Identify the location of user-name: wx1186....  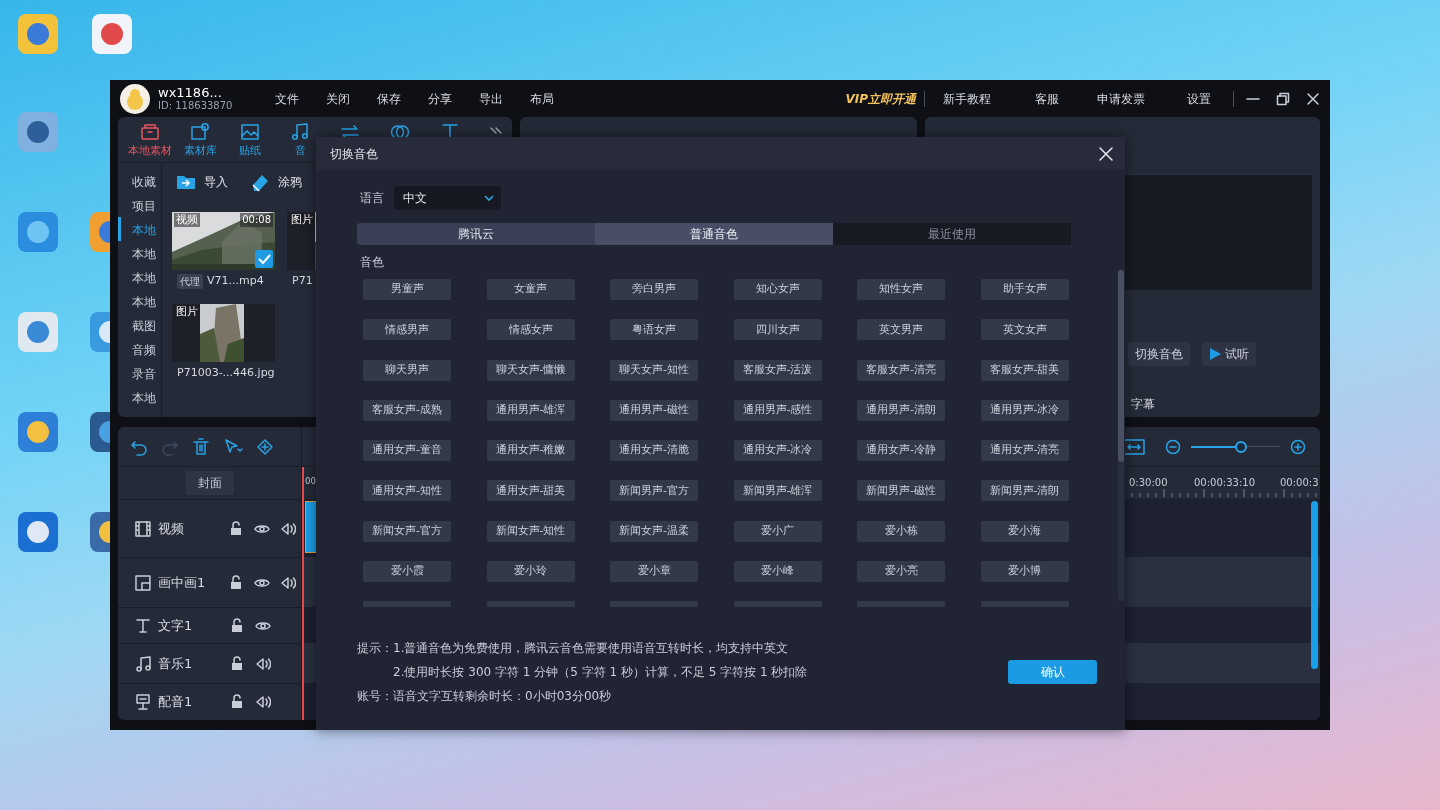
(190, 92).